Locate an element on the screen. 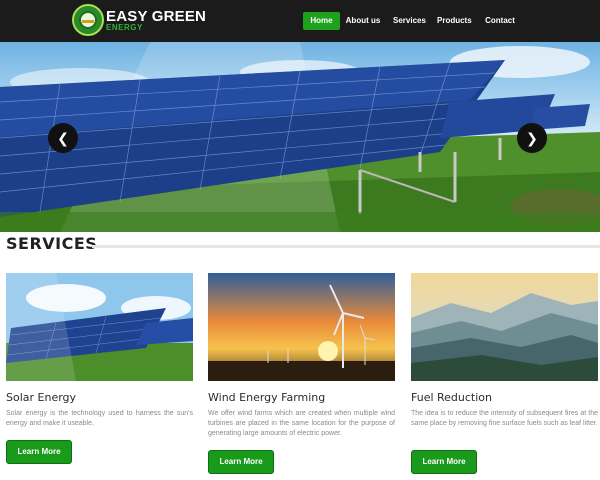 The height and width of the screenshot is (480, 600). nav-services: Services is located at coordinates (409, 21).